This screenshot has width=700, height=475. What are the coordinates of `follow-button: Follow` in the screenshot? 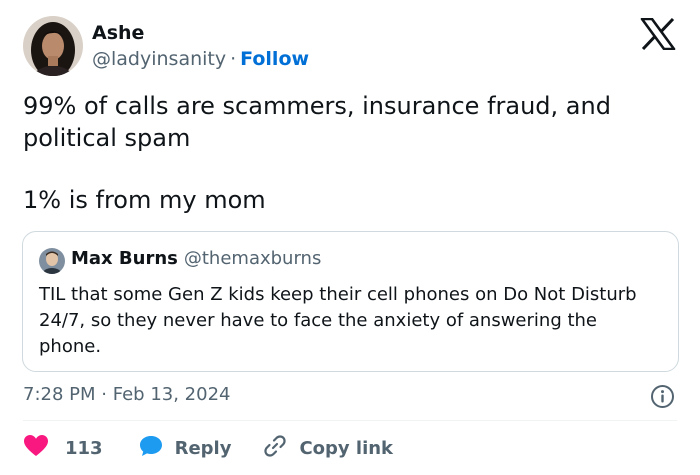 It's located at (274, 59).